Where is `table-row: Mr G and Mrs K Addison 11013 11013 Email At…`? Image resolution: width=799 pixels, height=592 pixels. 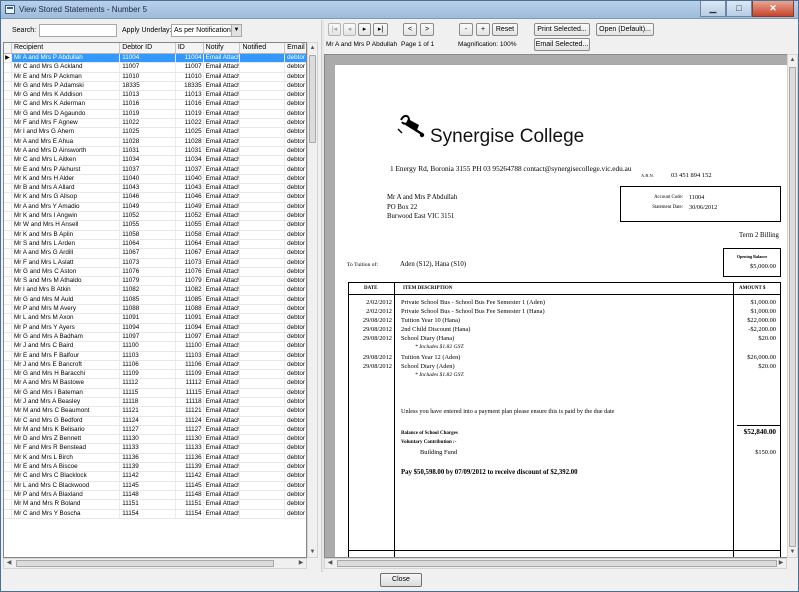
table-row: Mr G and Mrs K Addison 11013 11013 Email At… is located at coordinates (155, 96).